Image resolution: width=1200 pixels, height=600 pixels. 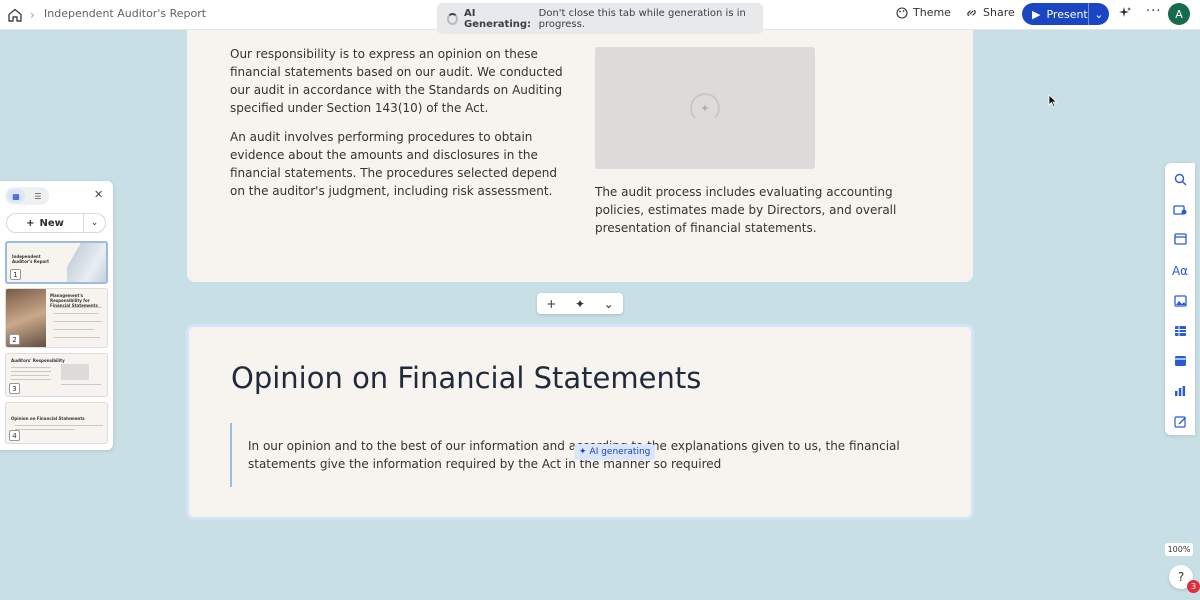 I want to click on notification-badge: 3, so click(x=1193, y=586).